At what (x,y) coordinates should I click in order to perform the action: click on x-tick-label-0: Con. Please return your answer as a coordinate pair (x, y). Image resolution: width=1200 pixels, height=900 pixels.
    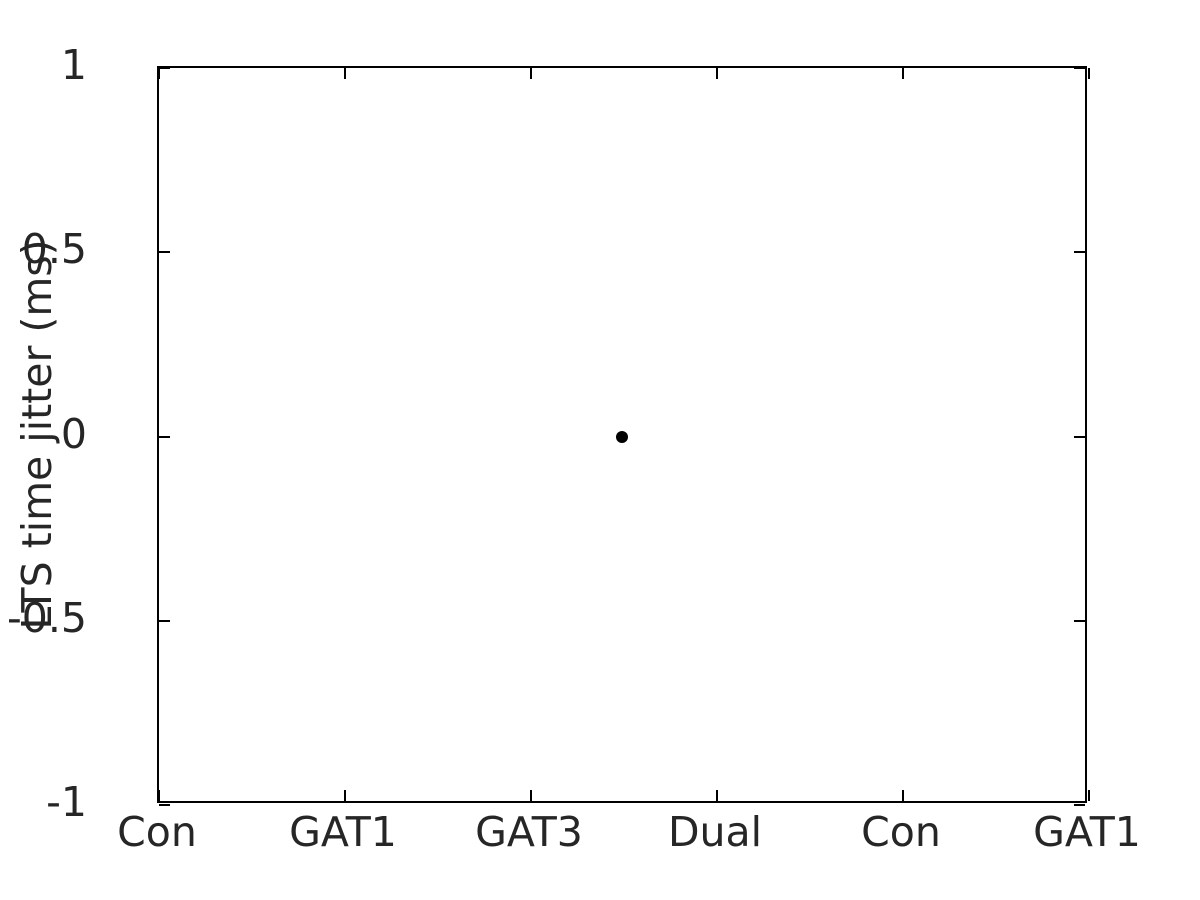
    Looking at the image, I should click on (157, 832).